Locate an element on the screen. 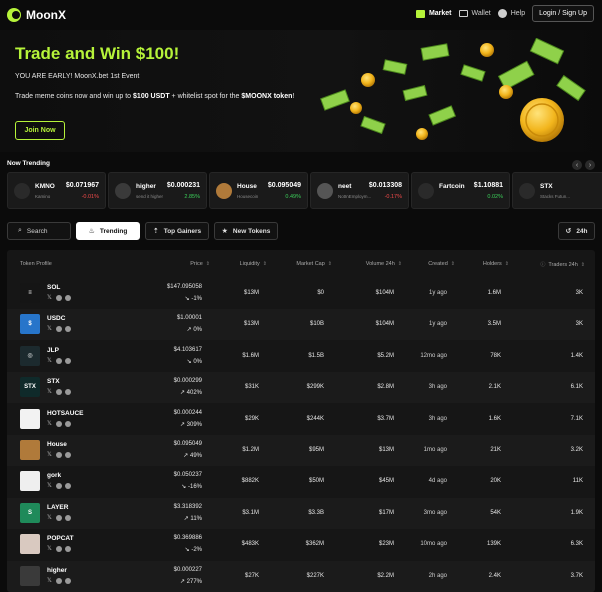  col-market-cap: Market Cap ⇕ is located at coordinates (314, 264).